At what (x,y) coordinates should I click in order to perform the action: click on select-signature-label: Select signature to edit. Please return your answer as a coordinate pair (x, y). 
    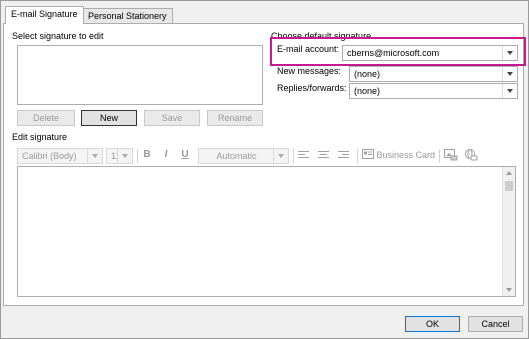
    Looking at the image, I should click on (58, 36).